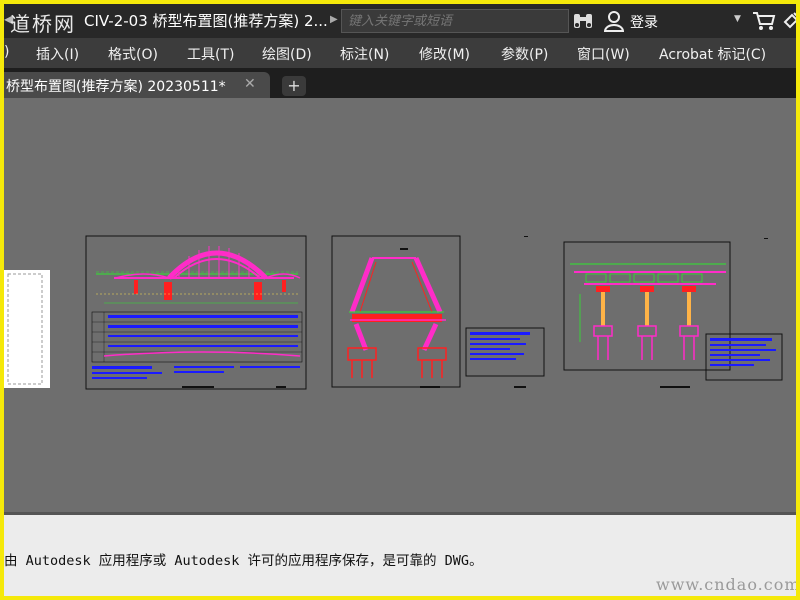  I want to click on close-icon: ✕, so click(250, 84).